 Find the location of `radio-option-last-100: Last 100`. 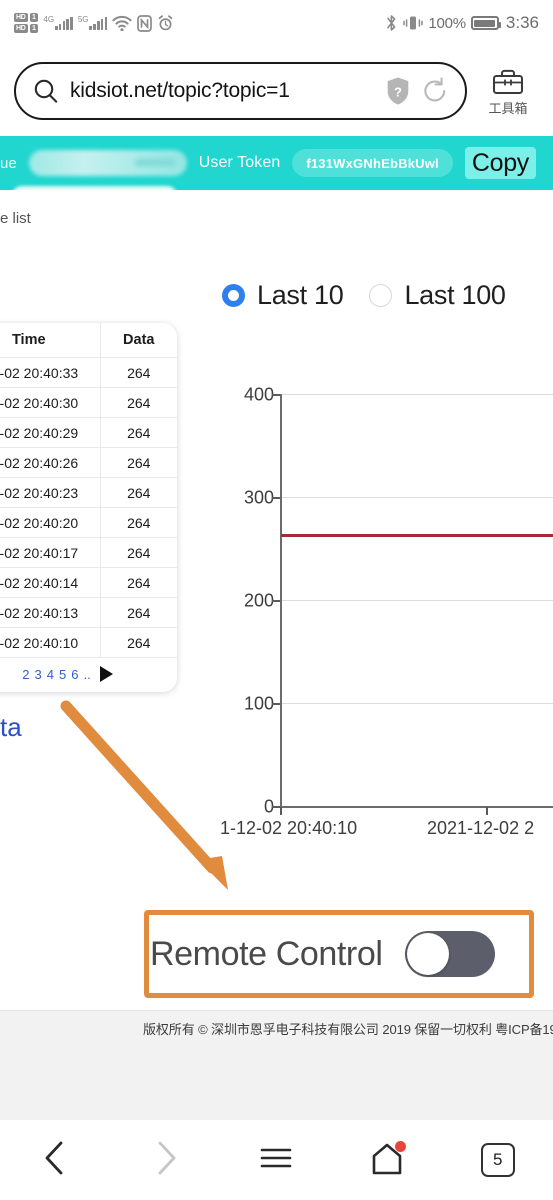

radio-option-last-100: Last 100 is located at coordinates (437, 295).